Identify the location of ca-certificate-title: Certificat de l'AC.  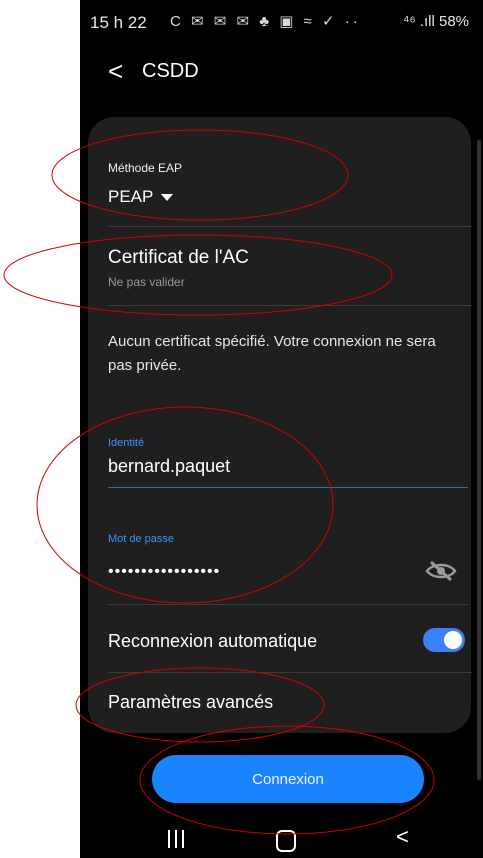
(178, 258).